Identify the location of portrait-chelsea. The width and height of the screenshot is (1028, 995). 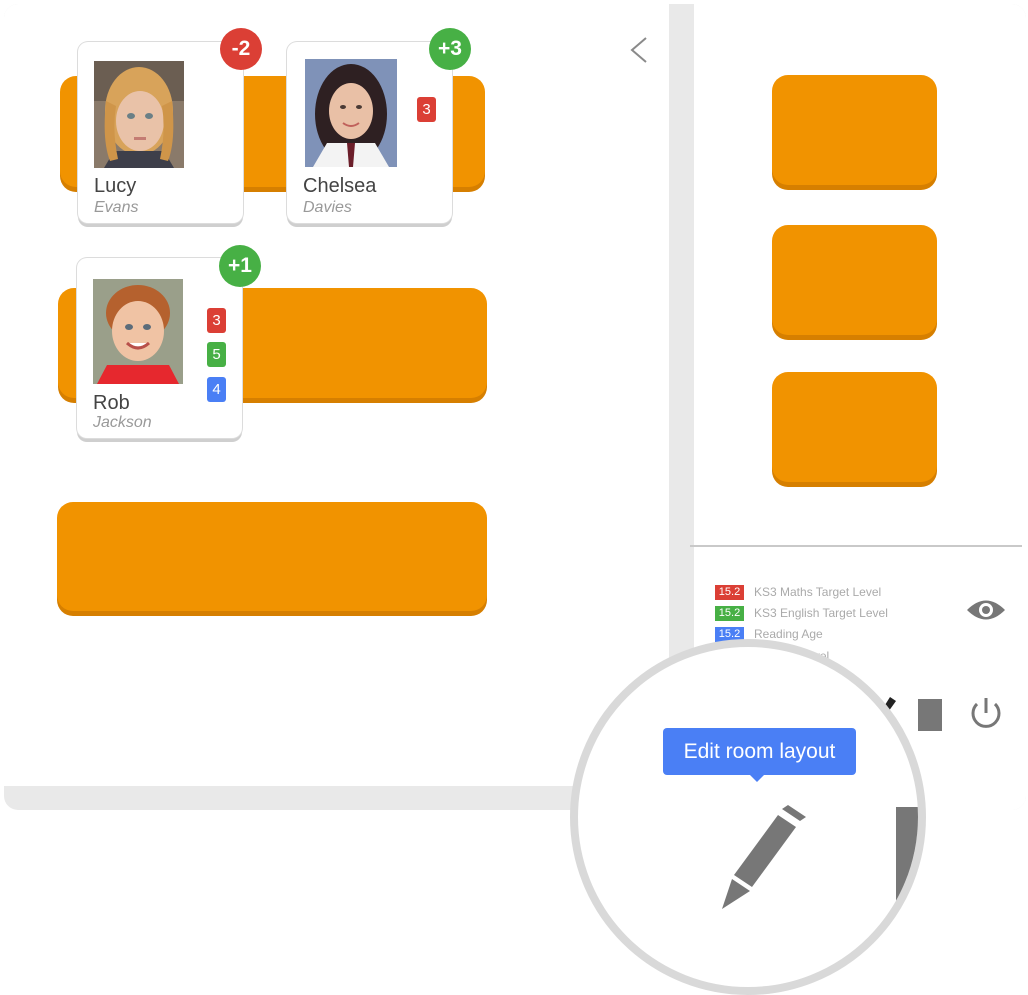
(351, 113).